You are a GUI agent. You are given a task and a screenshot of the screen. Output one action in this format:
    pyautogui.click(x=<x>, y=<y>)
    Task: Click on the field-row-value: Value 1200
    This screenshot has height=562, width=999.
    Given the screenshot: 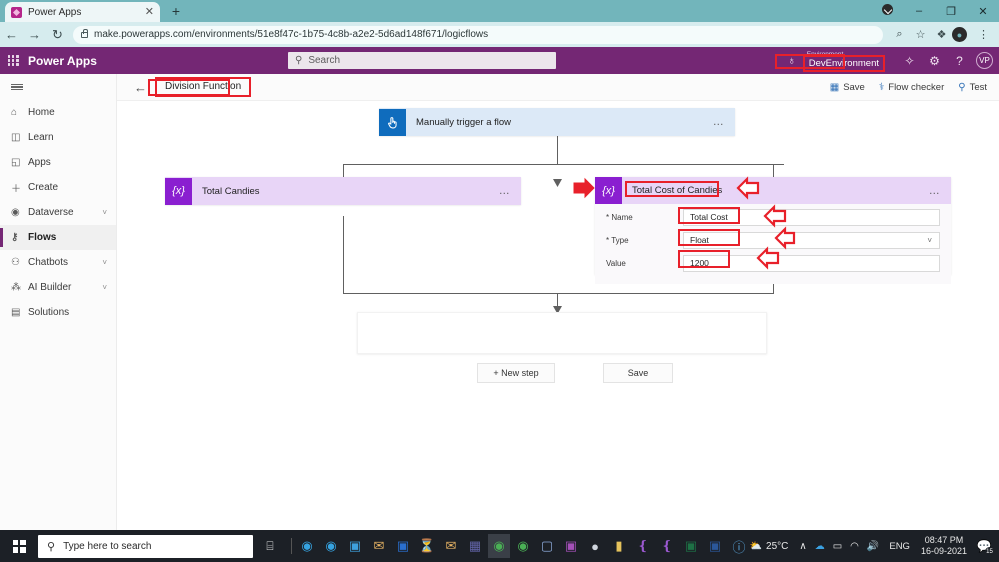 What is the action you would take?
    pyautogui.click(x=773, y=263)
    